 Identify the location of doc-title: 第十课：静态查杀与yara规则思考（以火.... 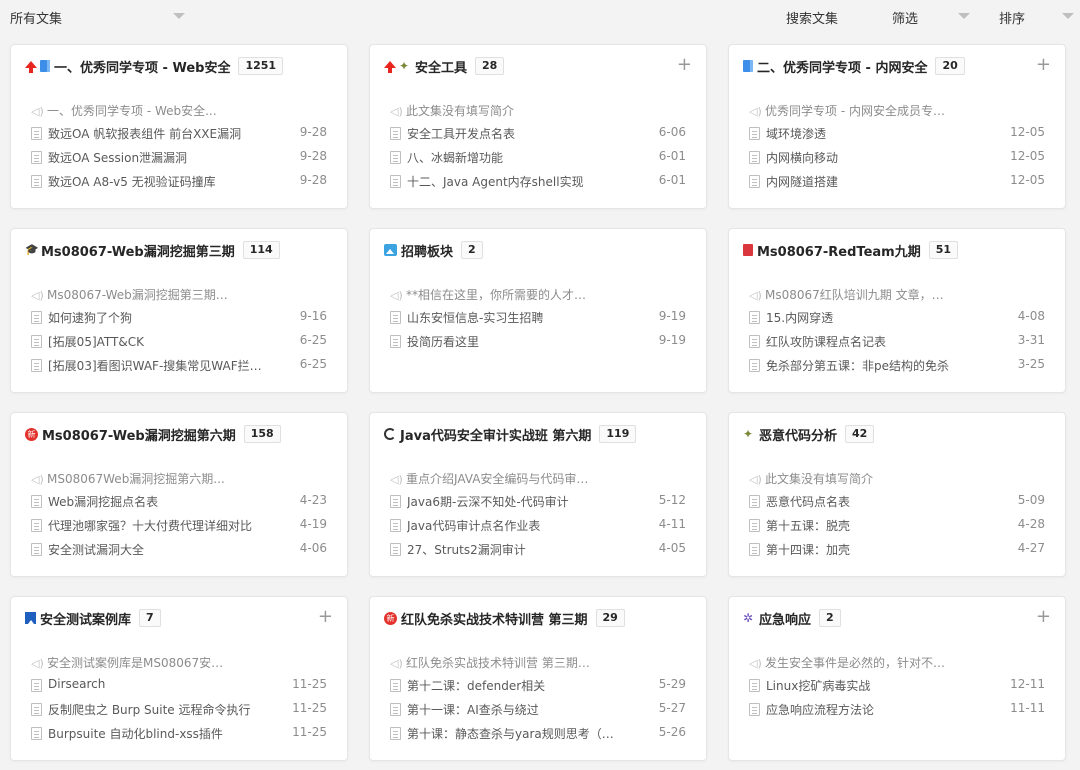
(514, 733).